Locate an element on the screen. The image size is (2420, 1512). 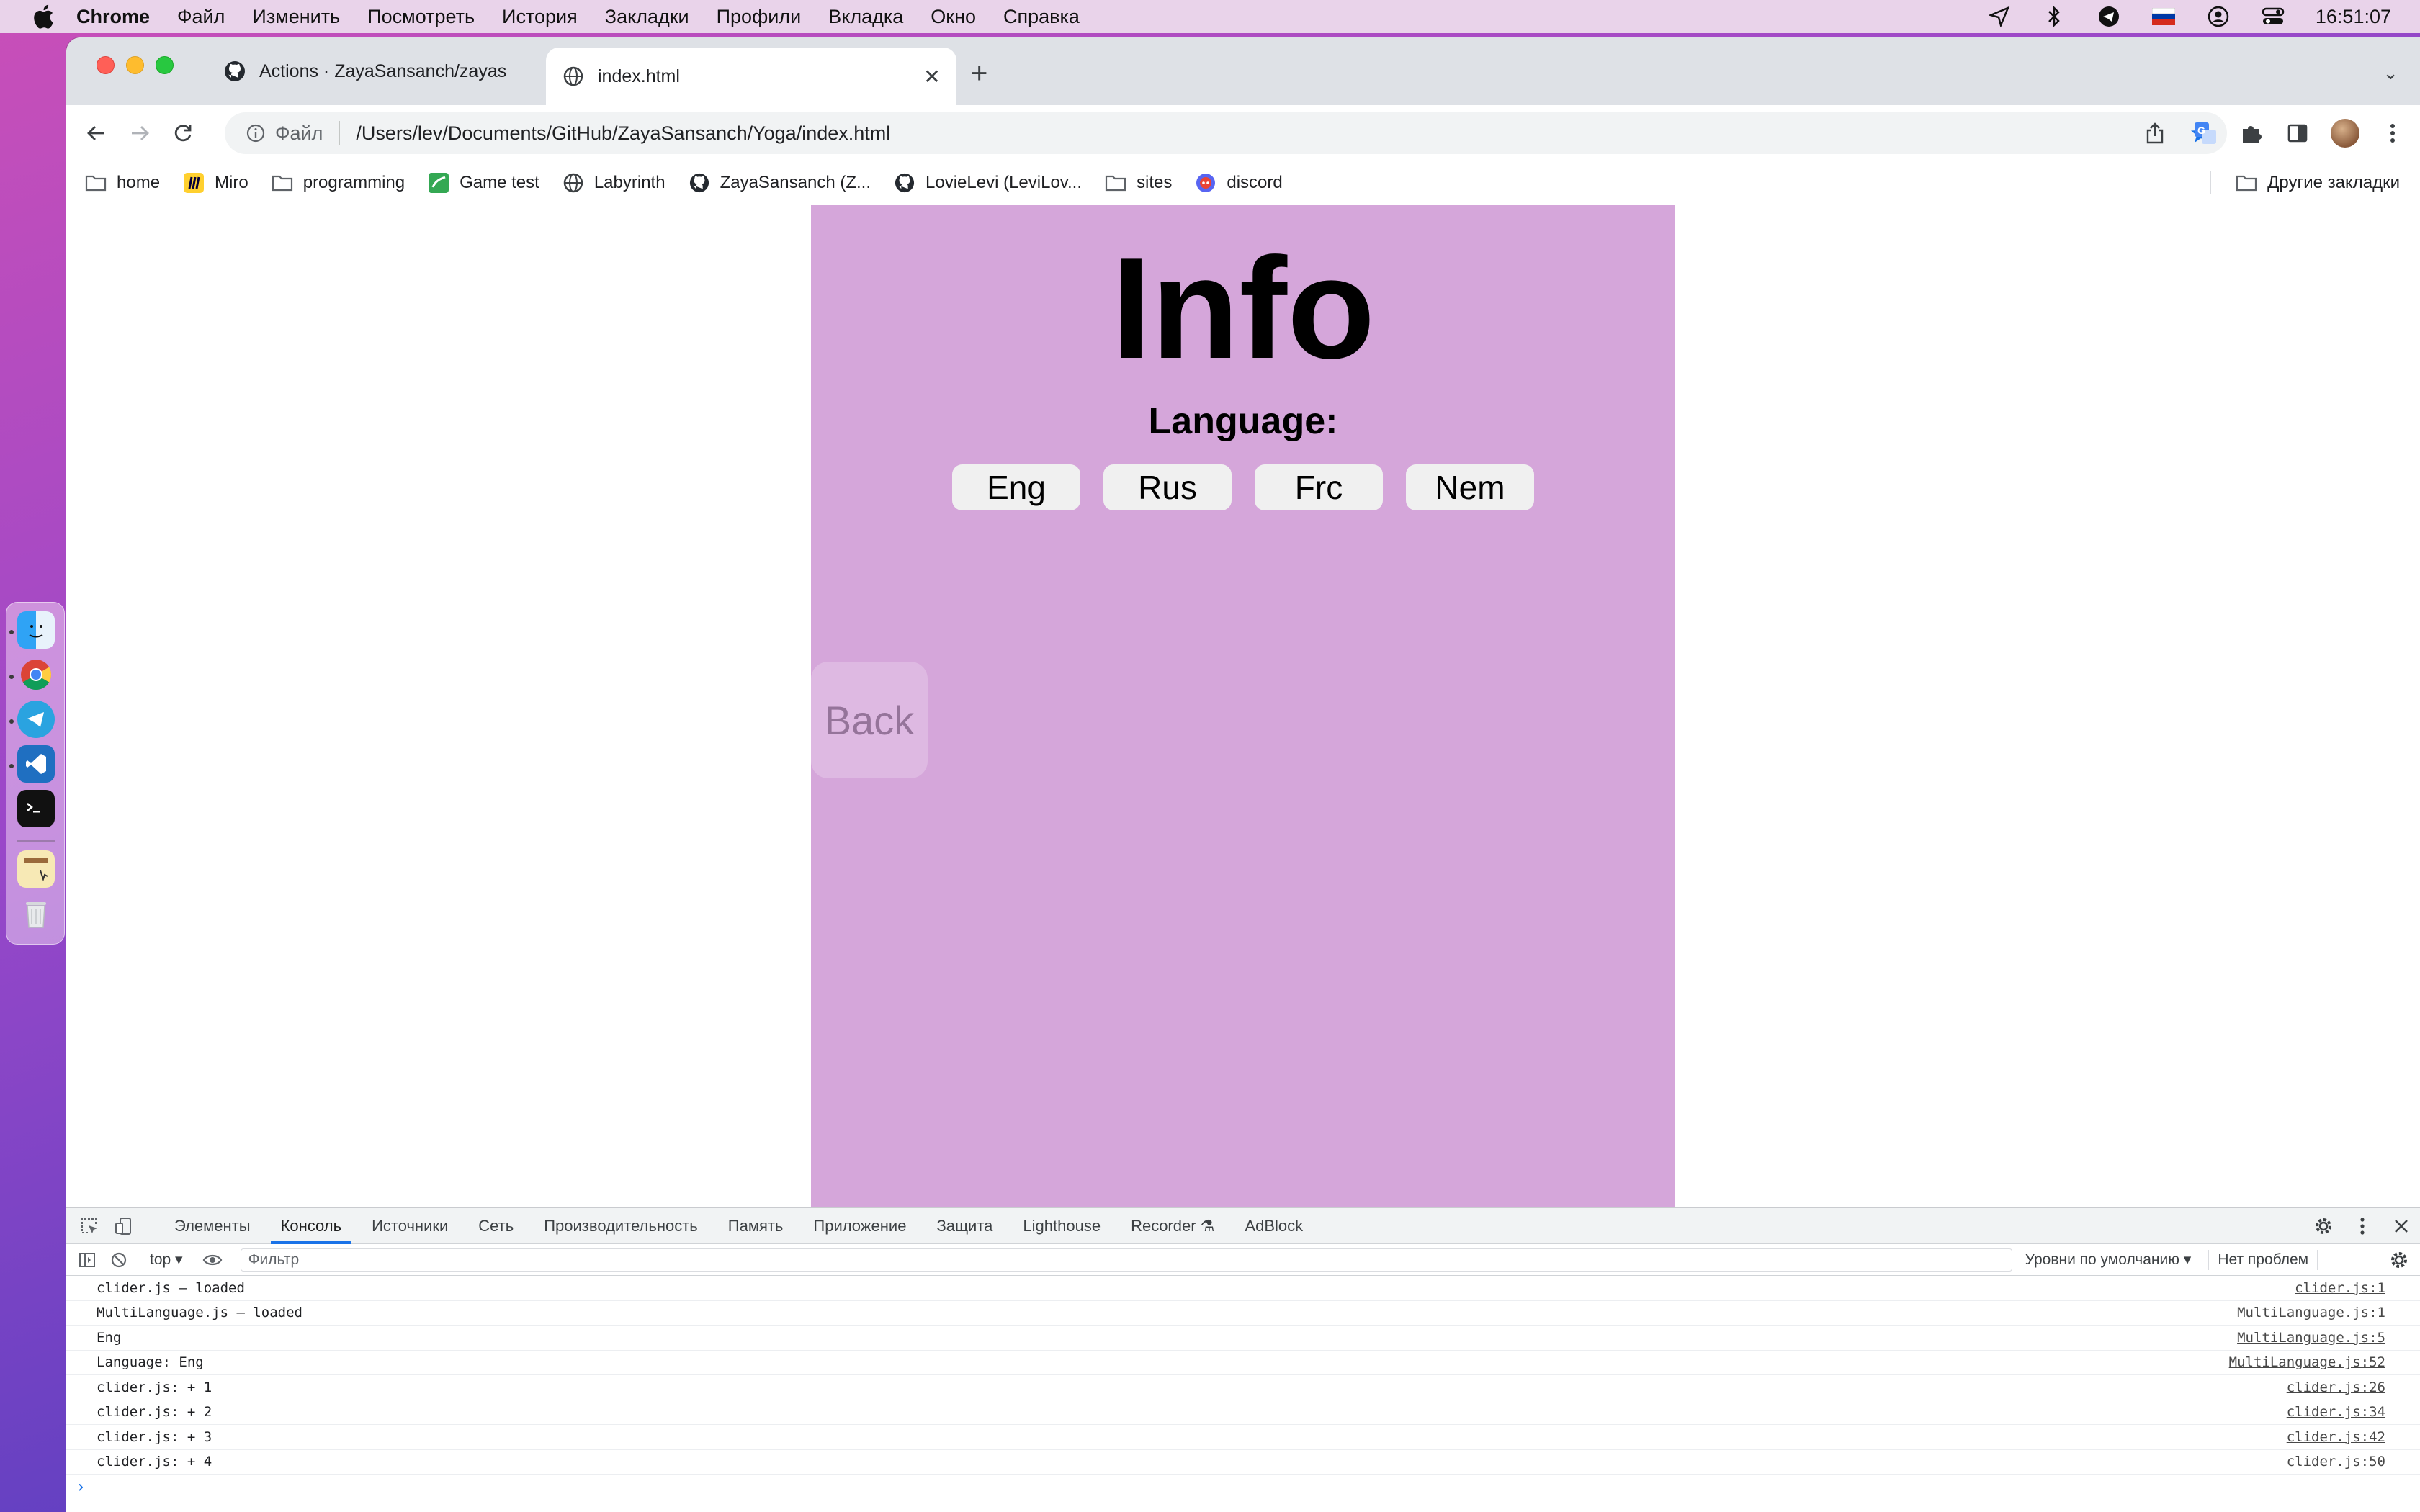
bookmark-miro: Miro is located at coordinates (216, 183).